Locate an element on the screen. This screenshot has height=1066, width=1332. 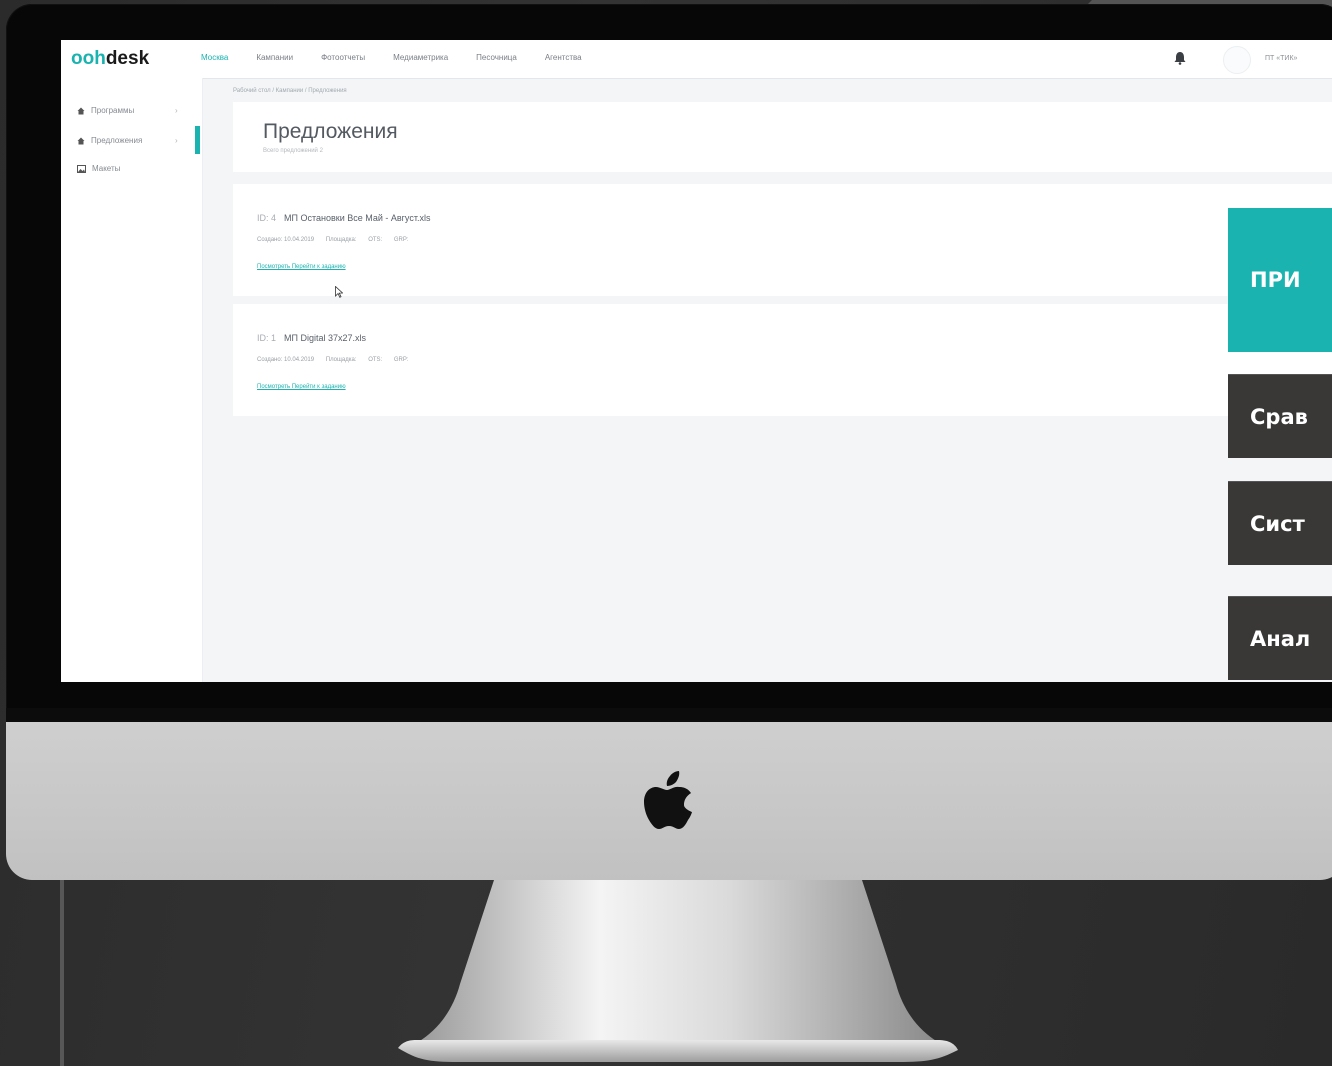
nav-item-moscow: Москва is located at coordinates (214, 57).